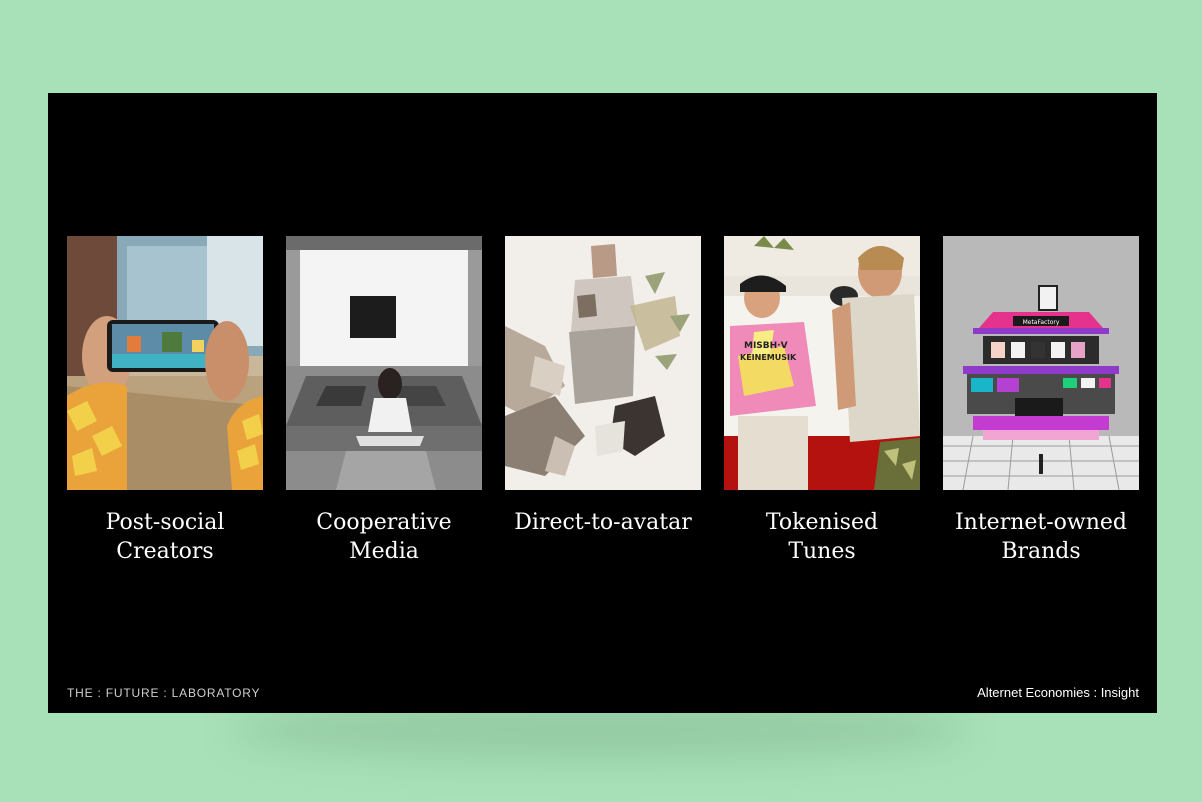 This screenshot has height=802, width=1202. Describe the element at coordinates (164, 693) in the screenshot. I see `brand-logo-text: THE : FUTURE : LABORATORY` at that location.